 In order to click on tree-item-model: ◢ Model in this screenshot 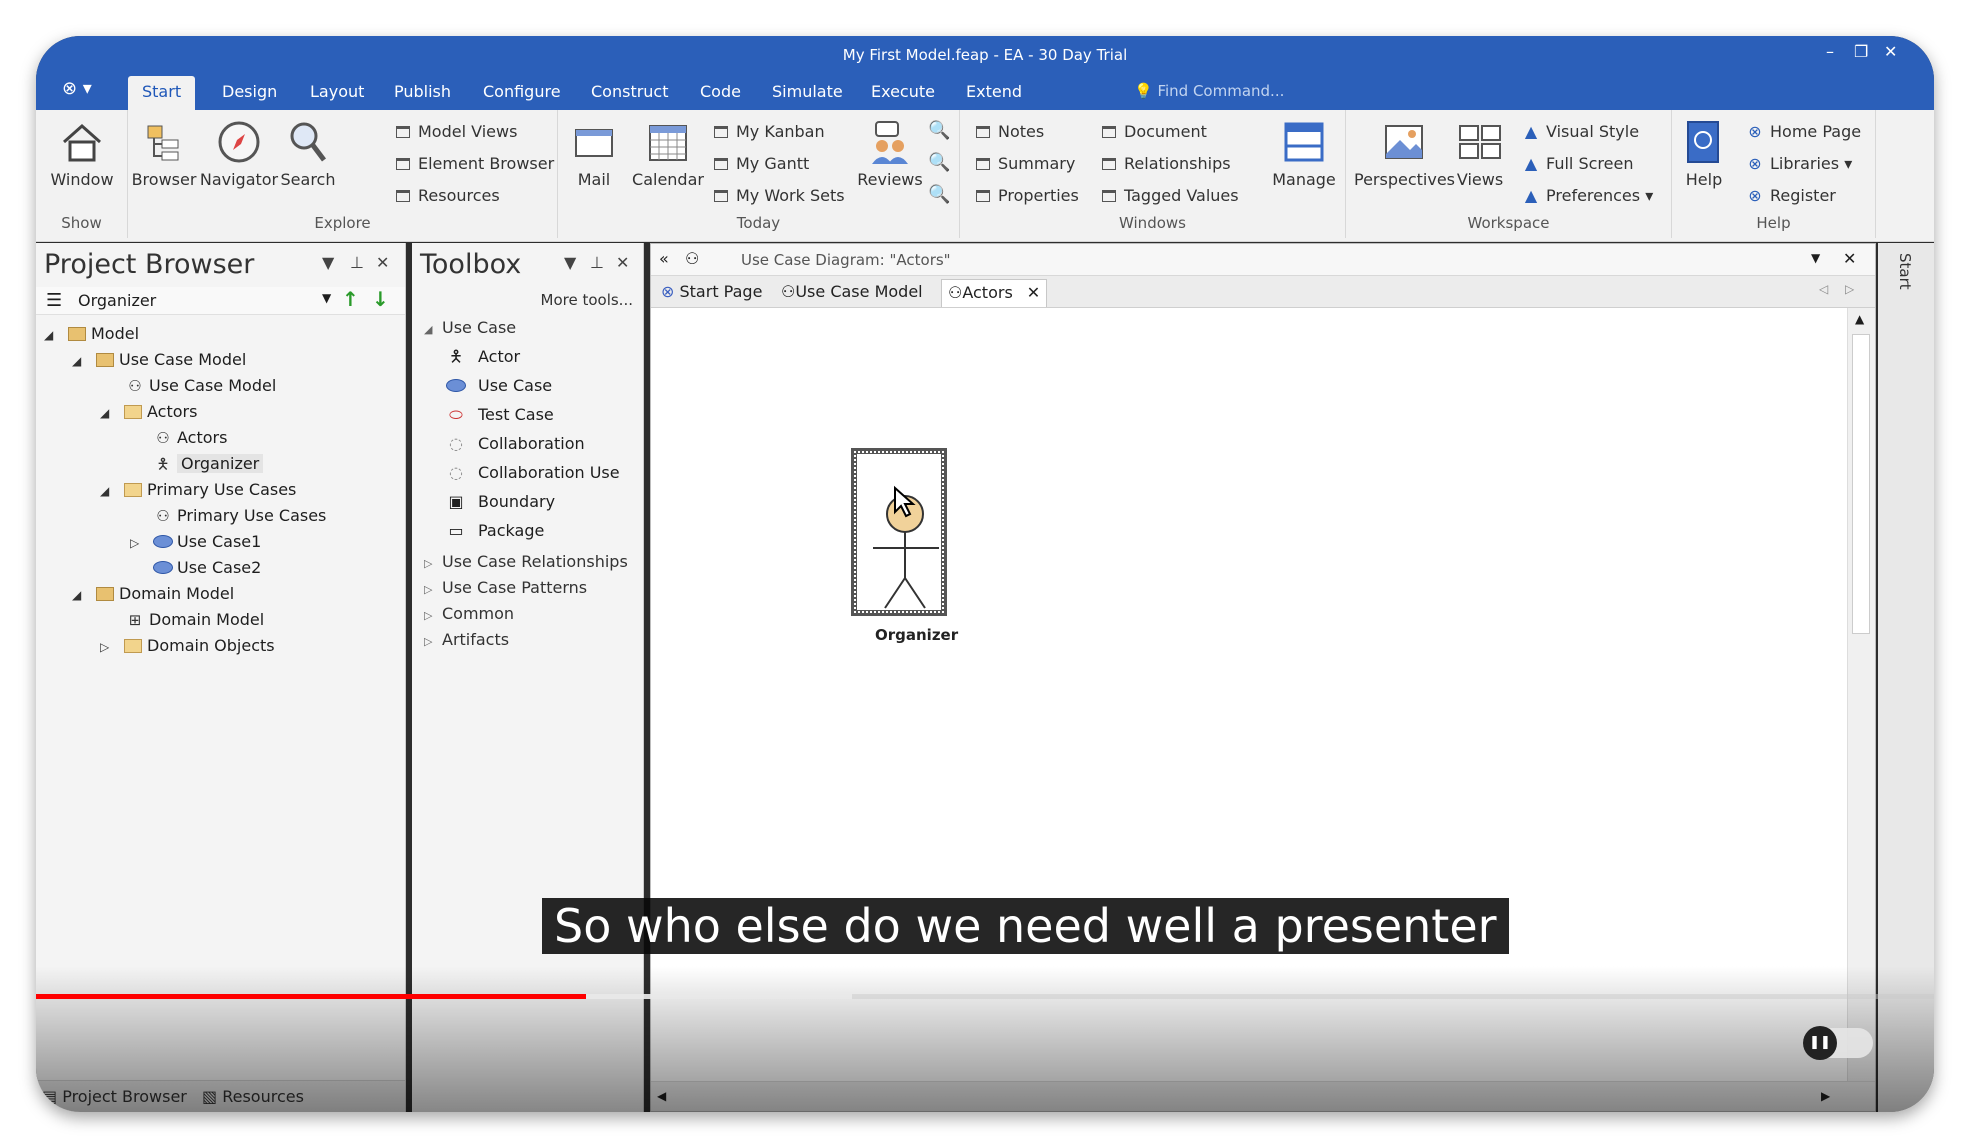, I will do `click(91, 334)`.